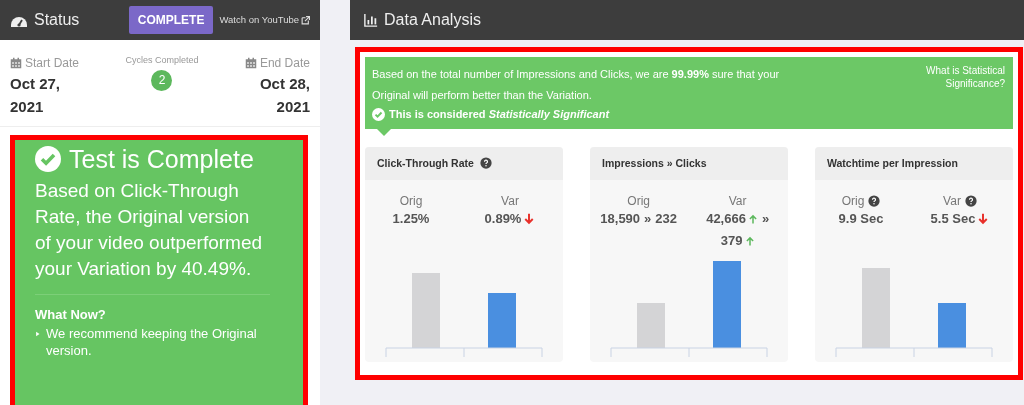 The height and width of the screenshot is (405, 1024). What do you see at coordinates (71, 315) in the screenshot?
I see `what-now-heading: What Now?` at bounding box center [71, 315].